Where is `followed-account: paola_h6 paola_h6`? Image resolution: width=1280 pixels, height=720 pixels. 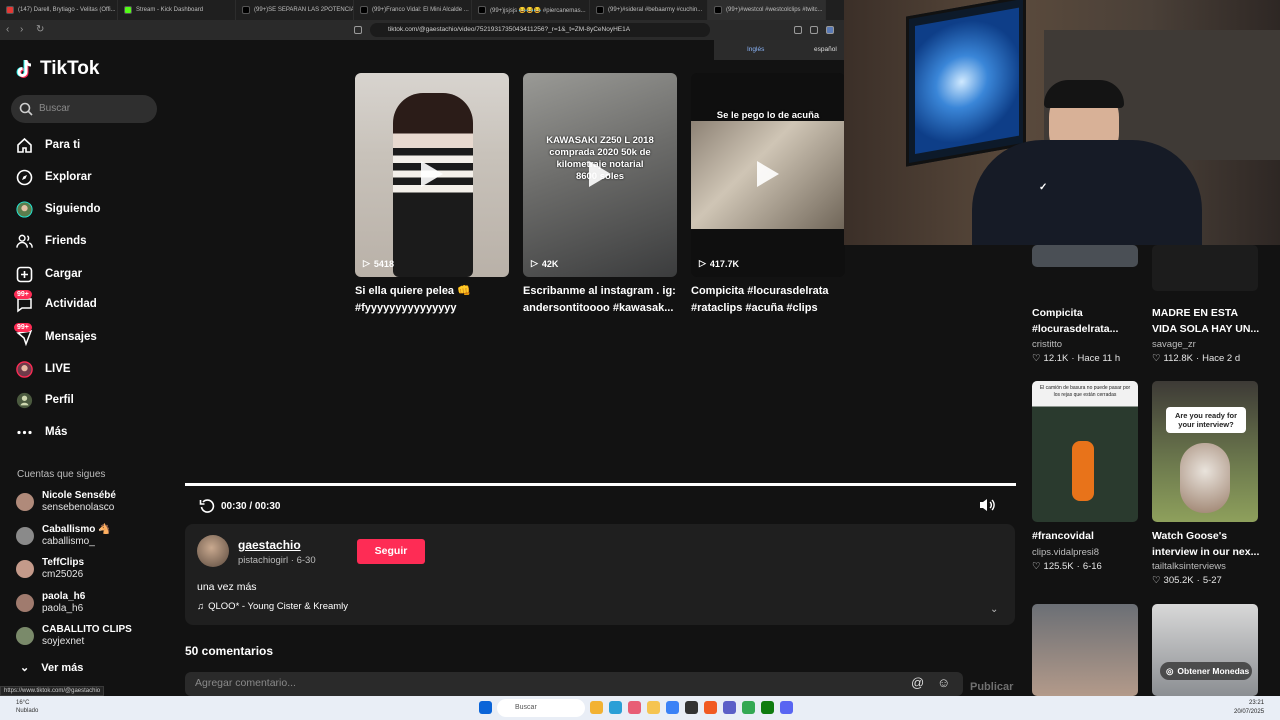 followed-account: paola_h6 paola_h6 is located at coordinates (50, 603).